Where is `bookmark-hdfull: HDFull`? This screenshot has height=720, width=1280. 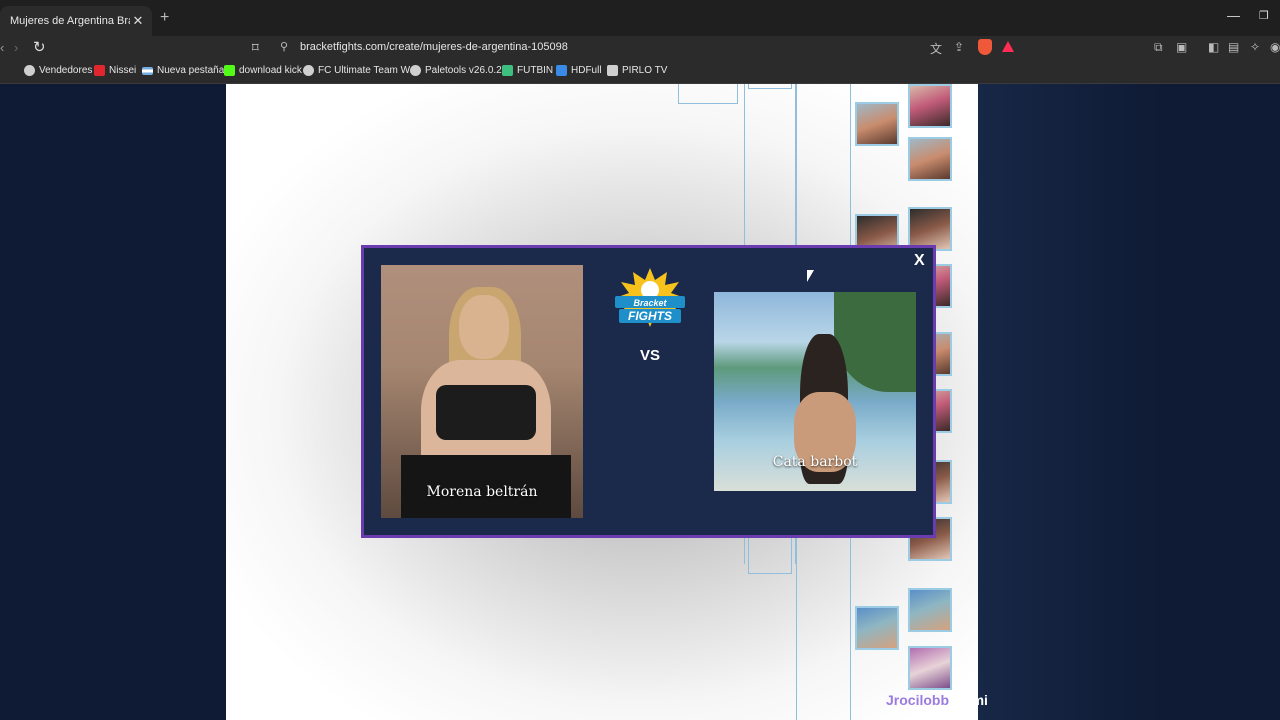
bookmark-hdfull: HDFull is located at coordinates (579, 70).